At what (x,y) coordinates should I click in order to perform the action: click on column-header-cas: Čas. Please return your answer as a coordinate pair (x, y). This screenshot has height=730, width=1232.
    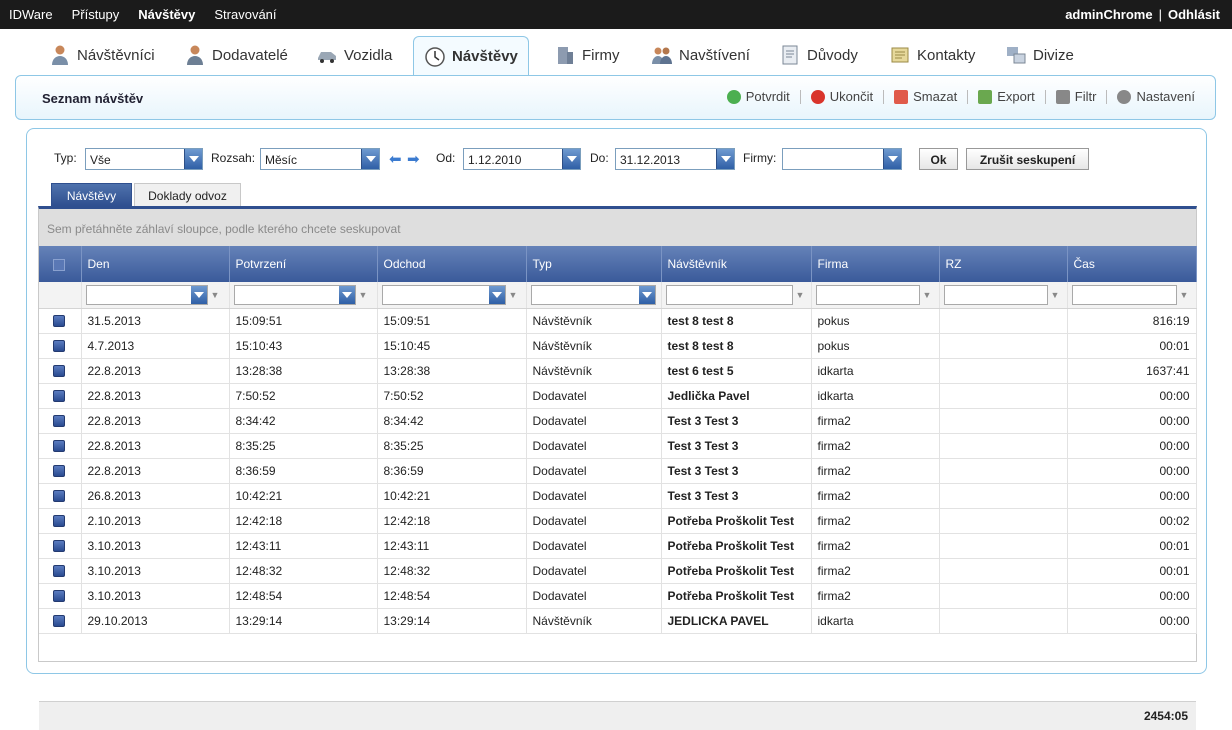
    Looking at the image, I should click on (1132, 264).